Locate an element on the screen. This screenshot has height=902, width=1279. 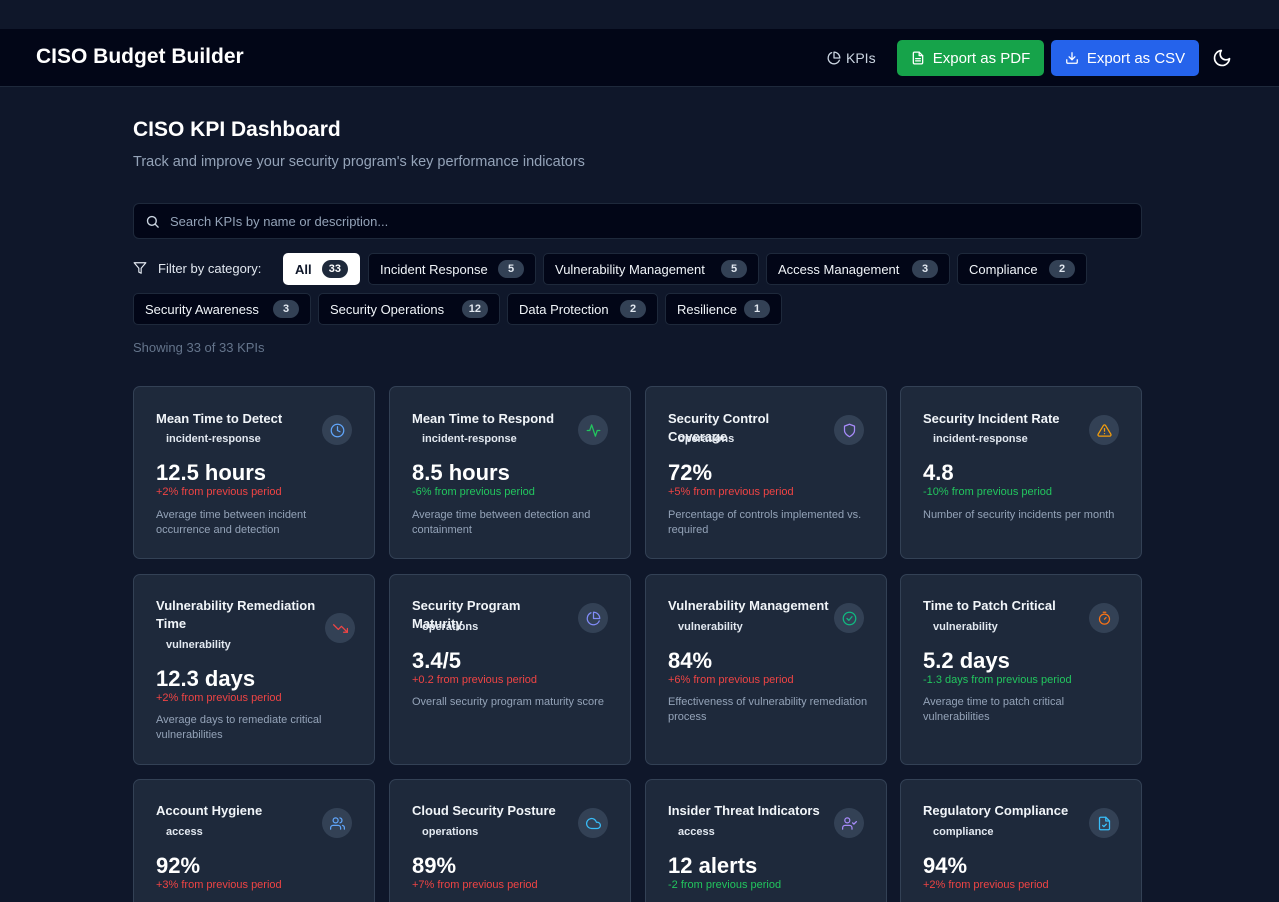
kpi-value: 3.4/5 is located at coordinates (436, 660).